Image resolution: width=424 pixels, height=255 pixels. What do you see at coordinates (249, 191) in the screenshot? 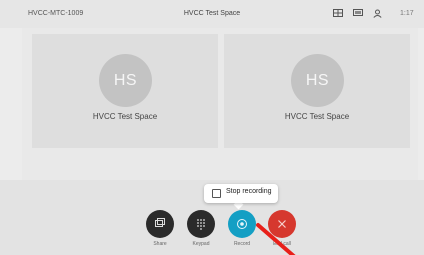
I see `stop-recording-label: Stop recording` at bounding box center [249, 191].